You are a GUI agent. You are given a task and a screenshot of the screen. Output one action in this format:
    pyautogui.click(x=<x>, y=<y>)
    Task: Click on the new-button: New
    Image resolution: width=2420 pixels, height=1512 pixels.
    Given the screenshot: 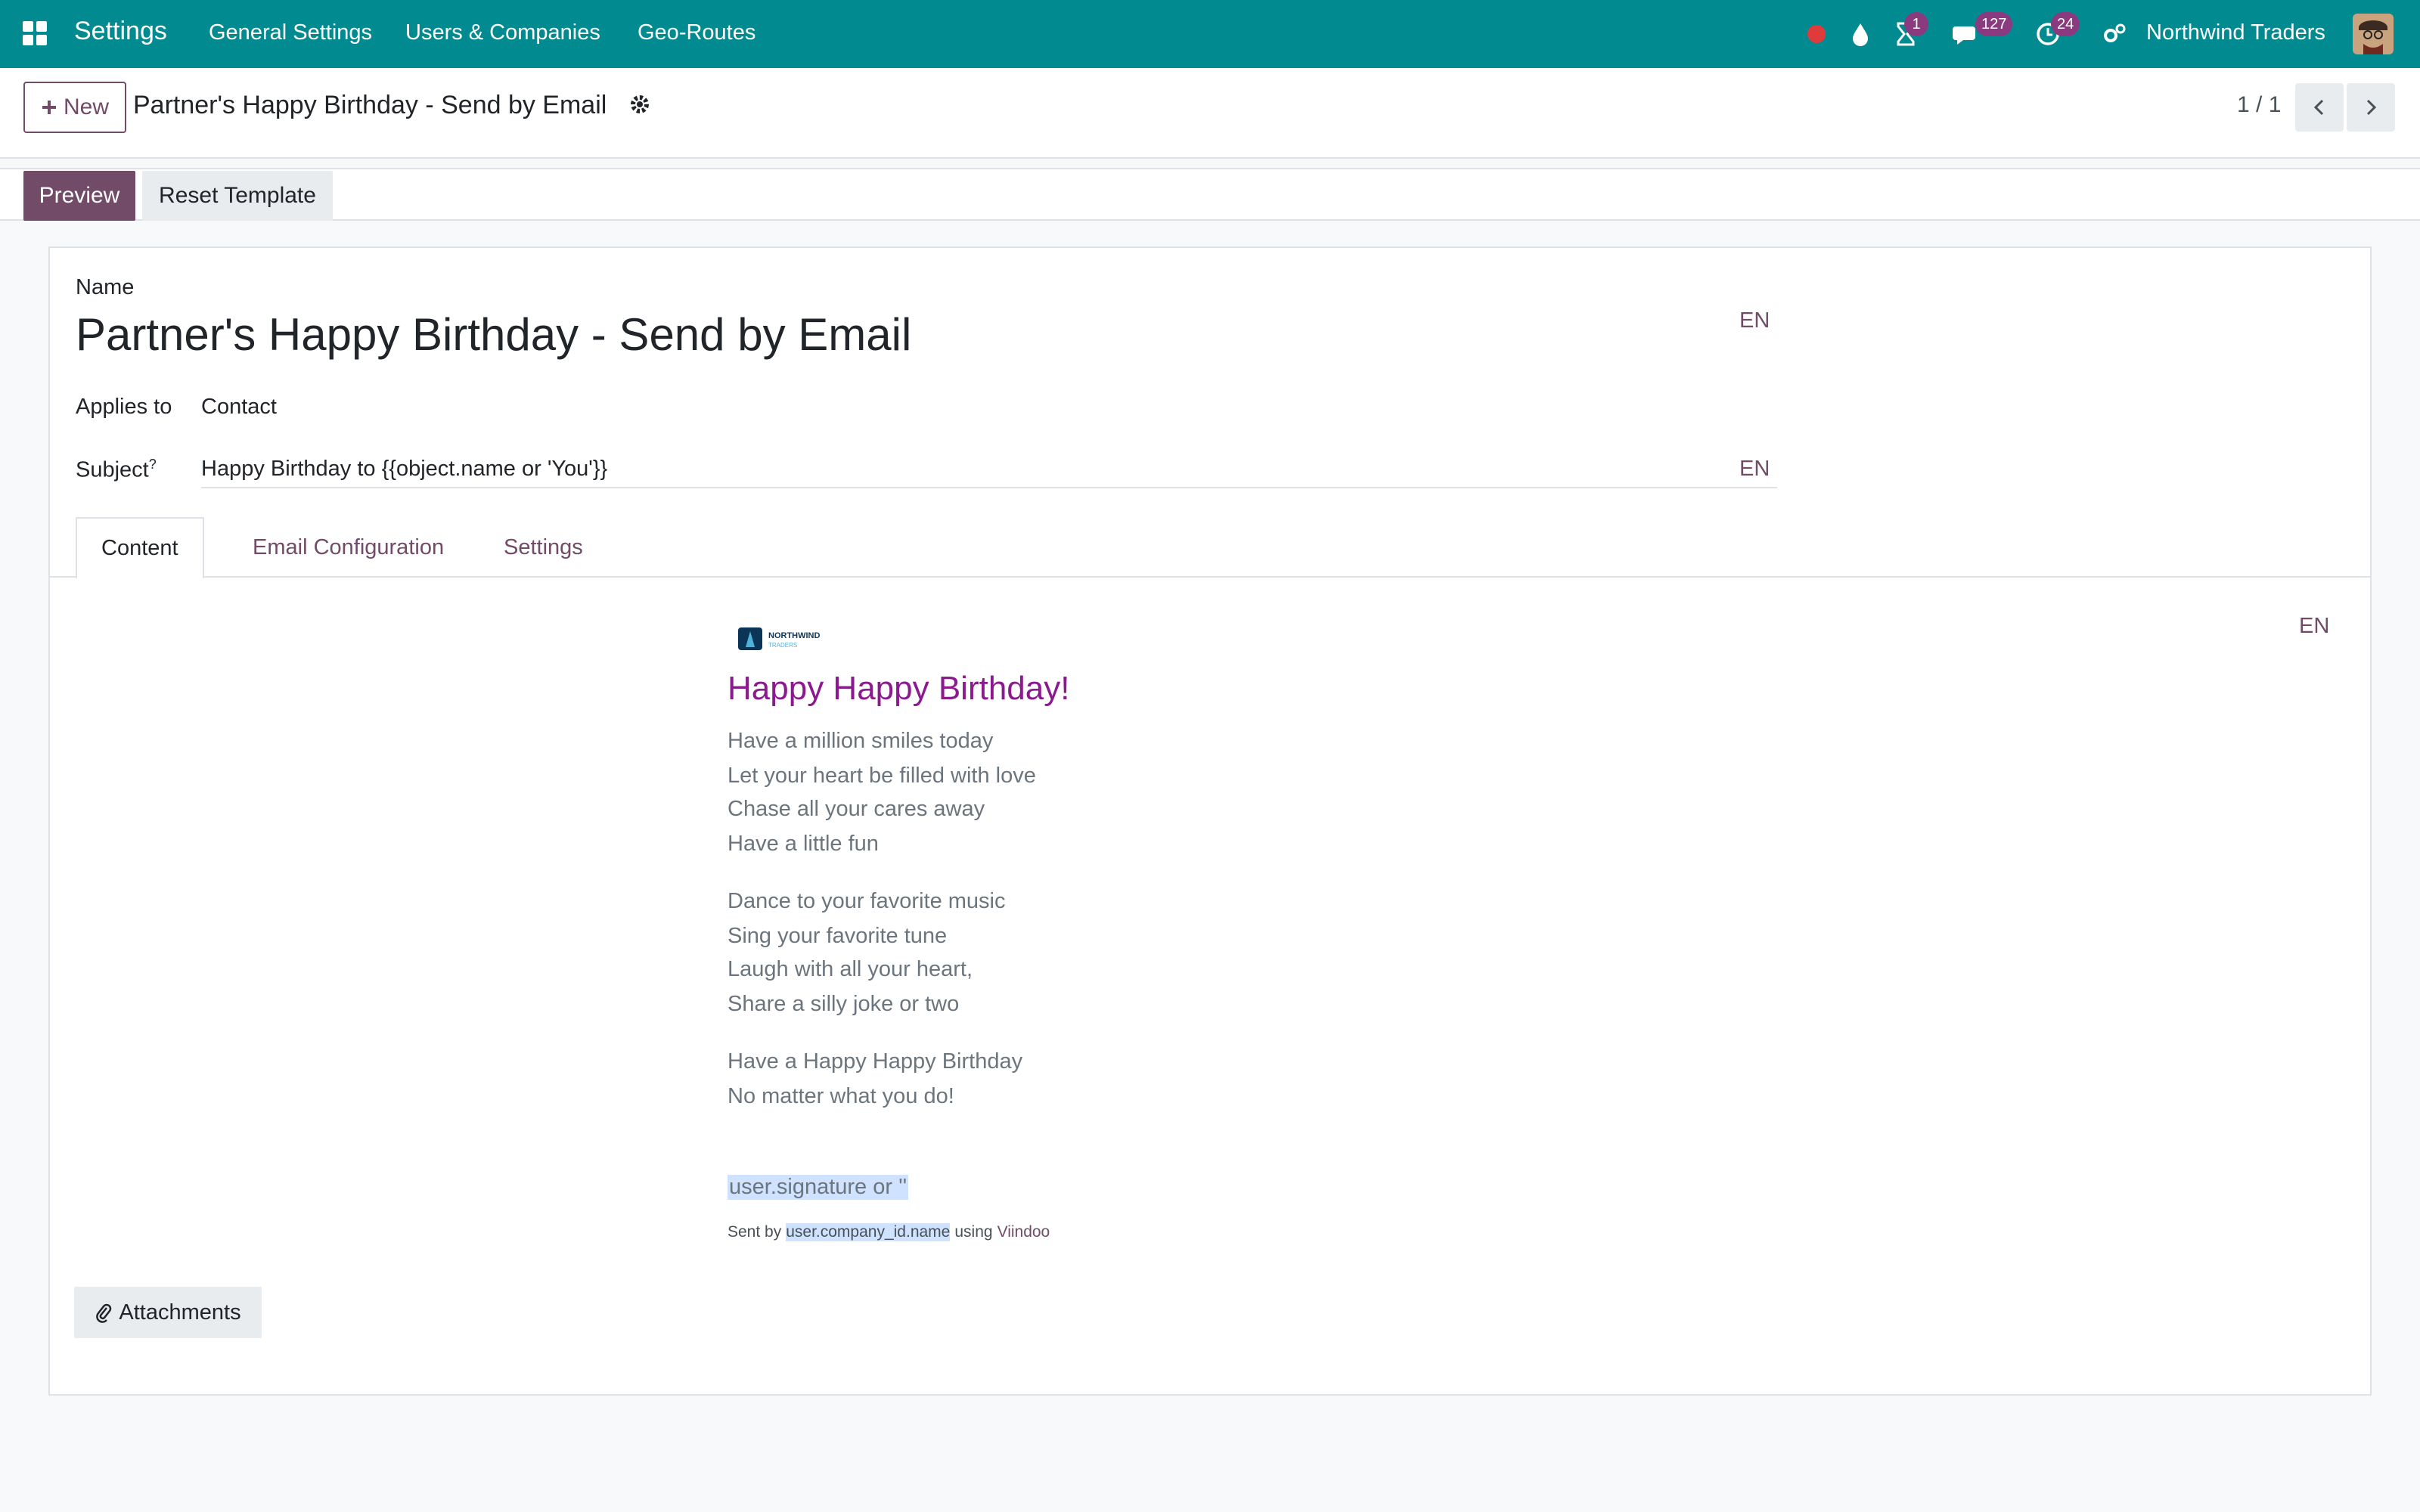 What is the action you would take?
    pyautogui.click(x=74, y=107)
    